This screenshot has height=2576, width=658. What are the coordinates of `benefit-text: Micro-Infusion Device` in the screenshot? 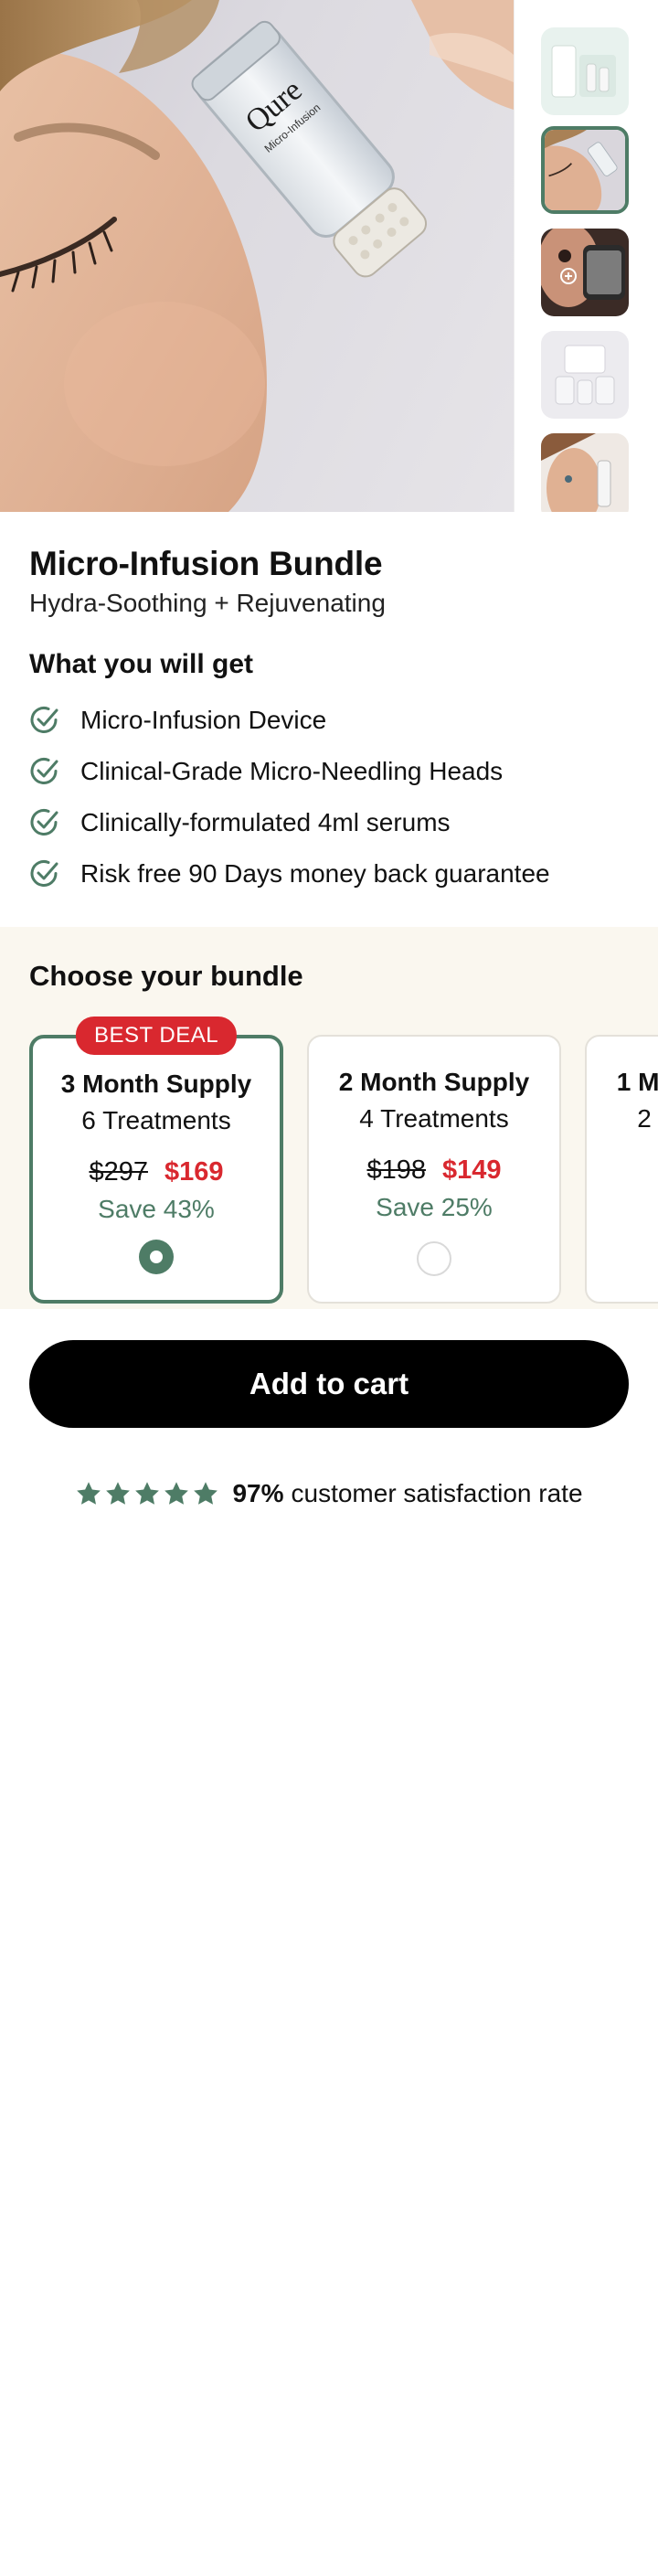 It's located at (203, 720).